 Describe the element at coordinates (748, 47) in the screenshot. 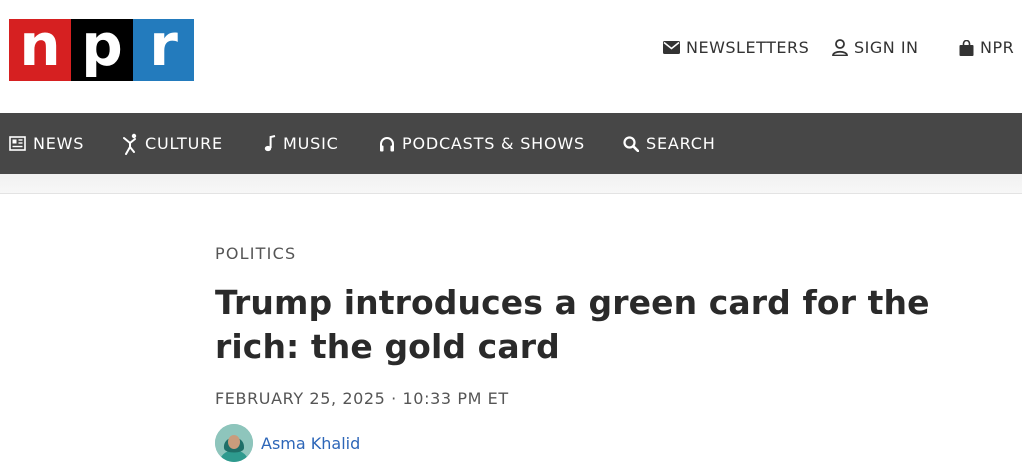

I see `newsletters-label: NEWSLETTERS` at that location.